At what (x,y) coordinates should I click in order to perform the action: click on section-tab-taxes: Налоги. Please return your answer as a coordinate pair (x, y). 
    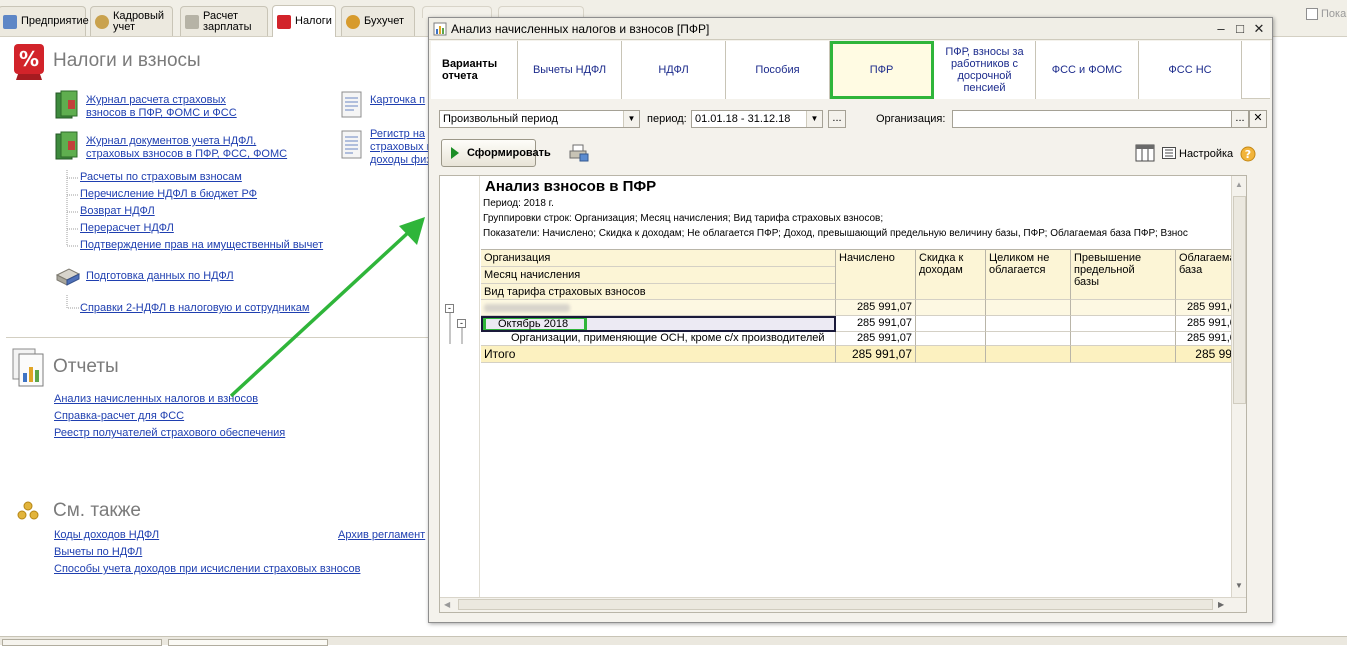
    Looking at the image, I should click on (304, 21).